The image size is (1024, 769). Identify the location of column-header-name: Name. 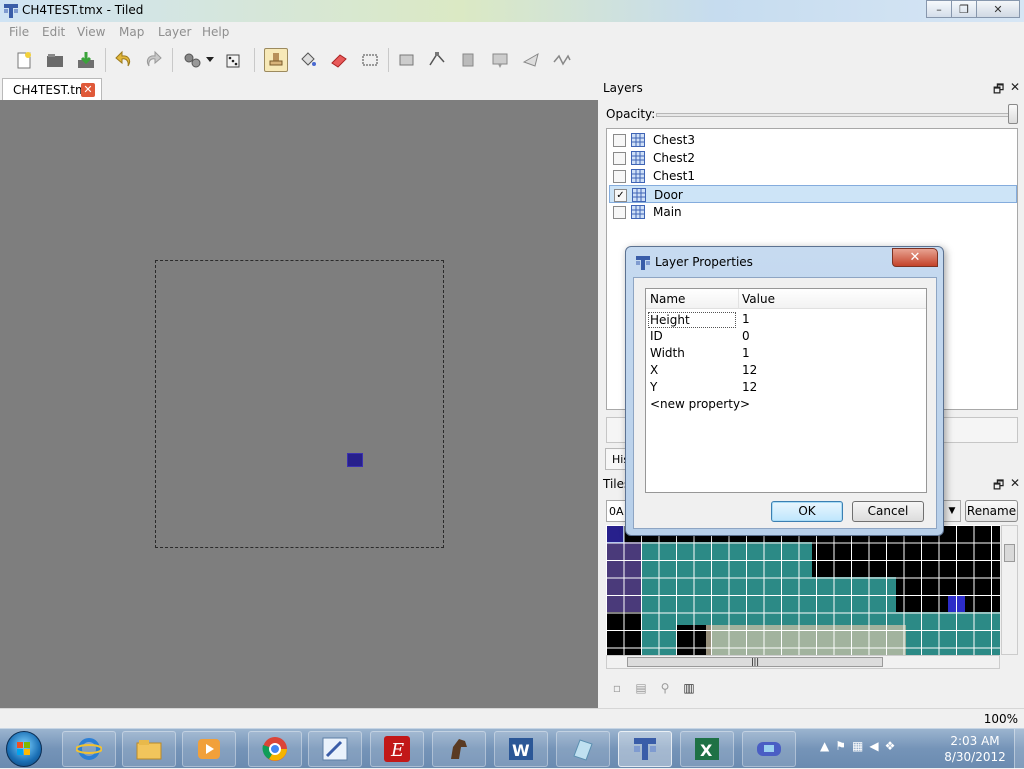
(667, 299).